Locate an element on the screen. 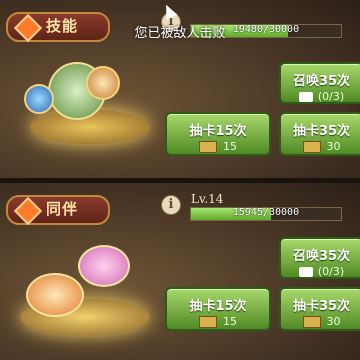 Image resolution: width=360 pixels, height=360 pixels. skill-summon-button: 召唤35次 (0/3) is located at coordinates (319, 83).